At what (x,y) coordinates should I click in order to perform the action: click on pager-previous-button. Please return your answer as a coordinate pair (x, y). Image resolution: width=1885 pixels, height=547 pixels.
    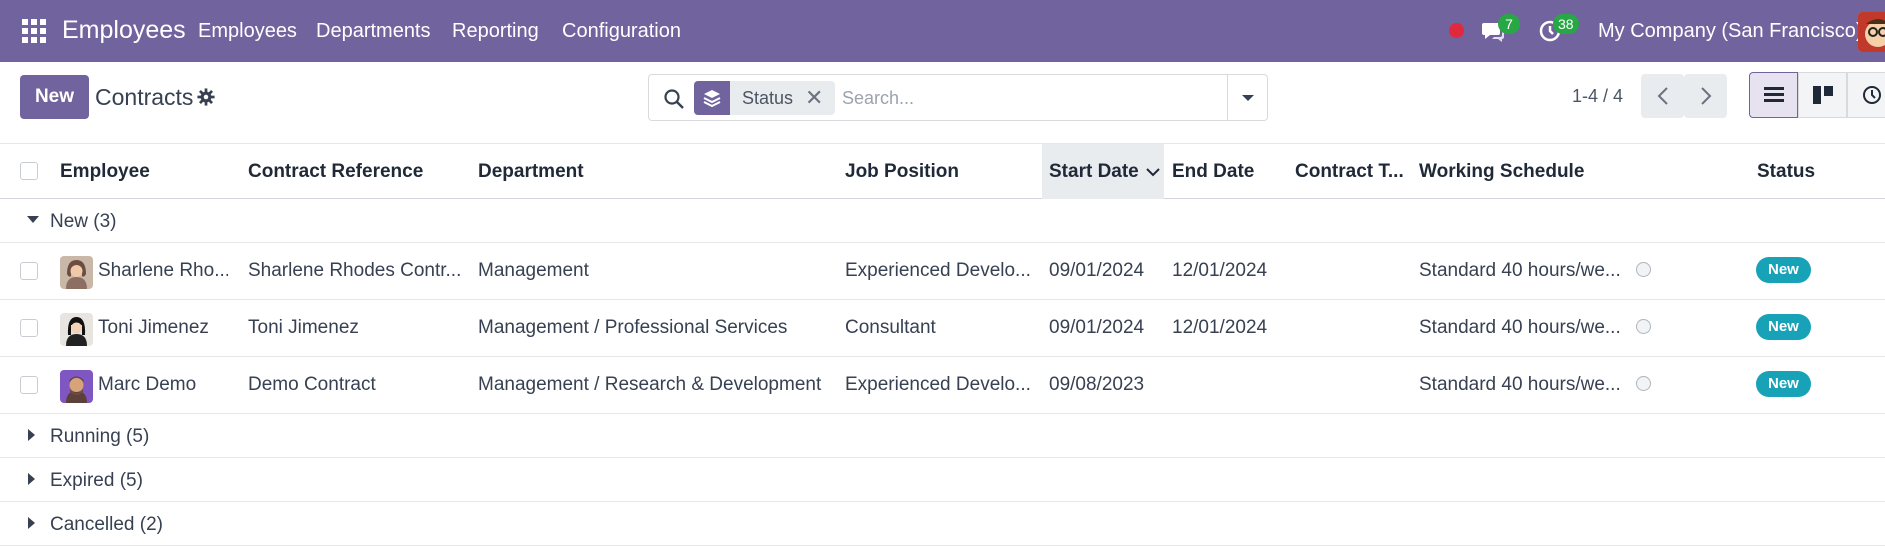
    Looking at the image, I should click on (1662, 96).